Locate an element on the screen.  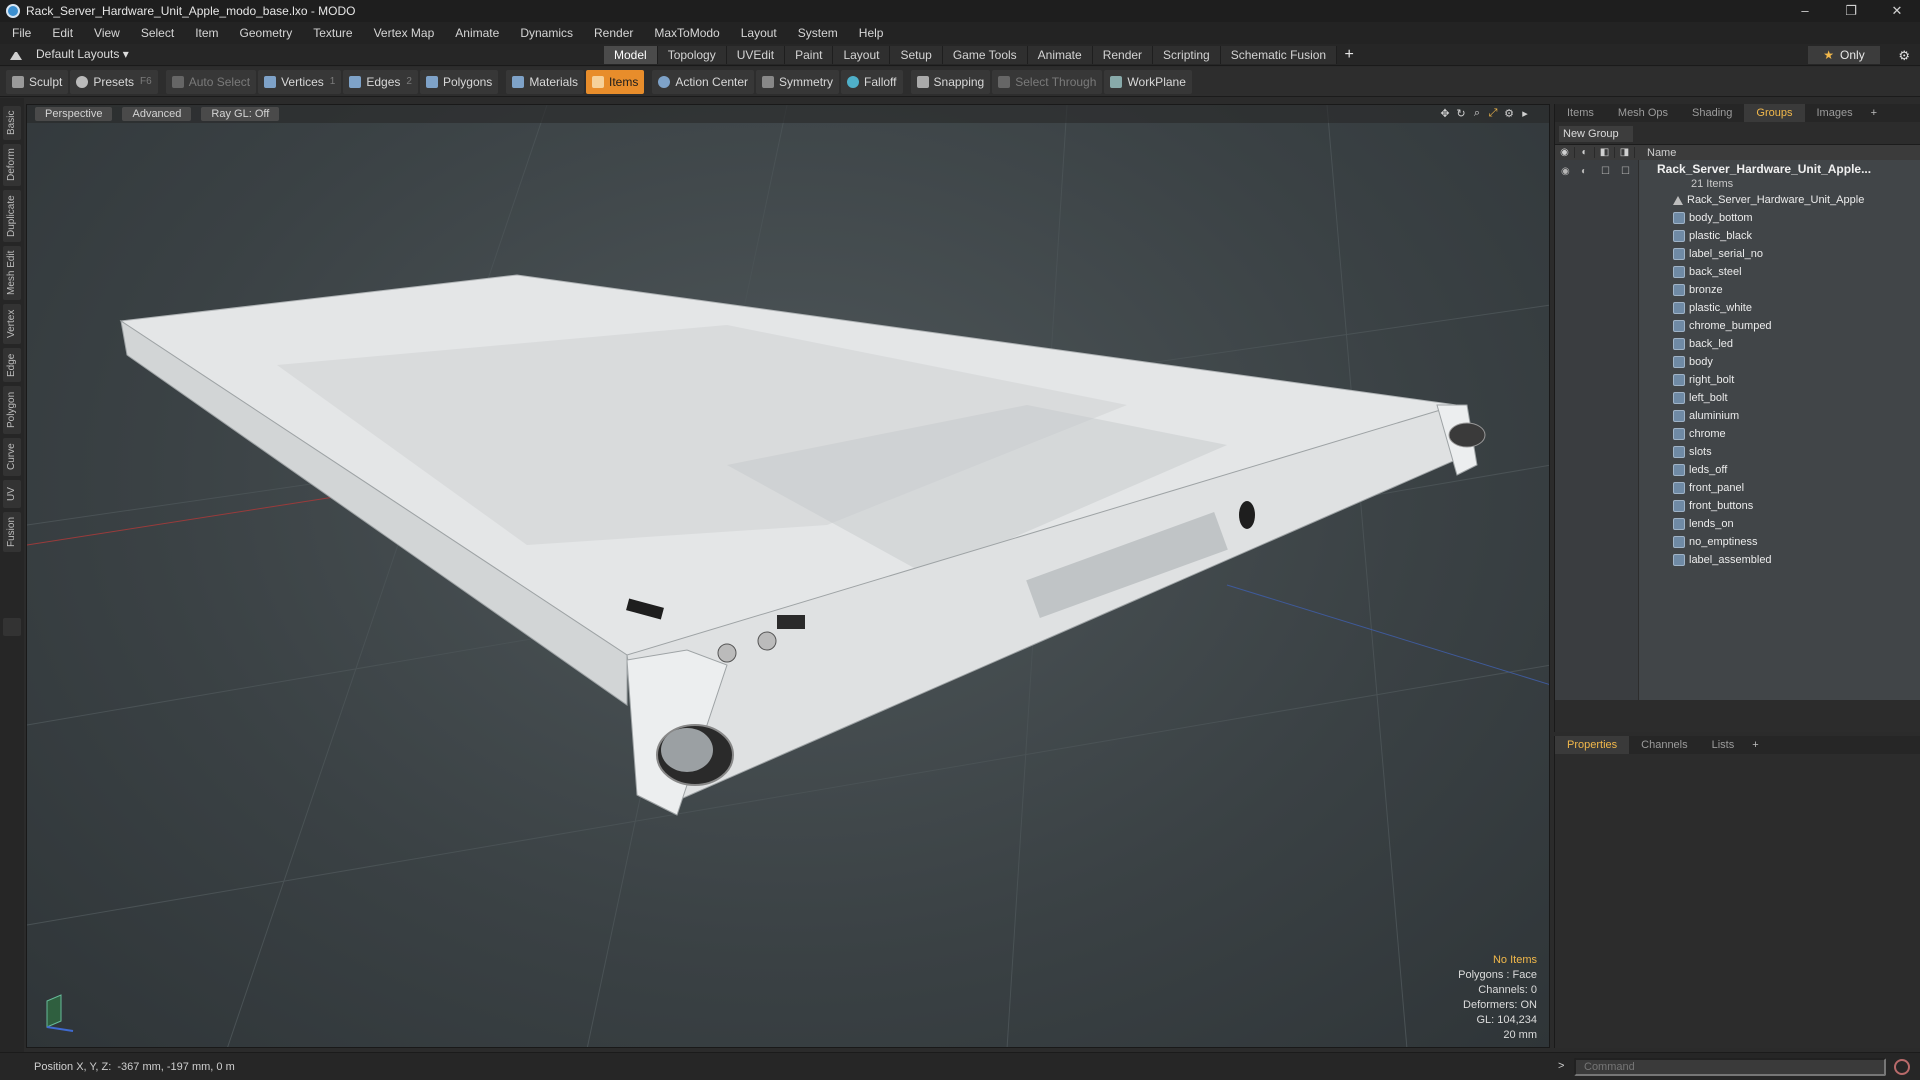
vtab-vertex: Vertex is located at coordinates (12, 324).